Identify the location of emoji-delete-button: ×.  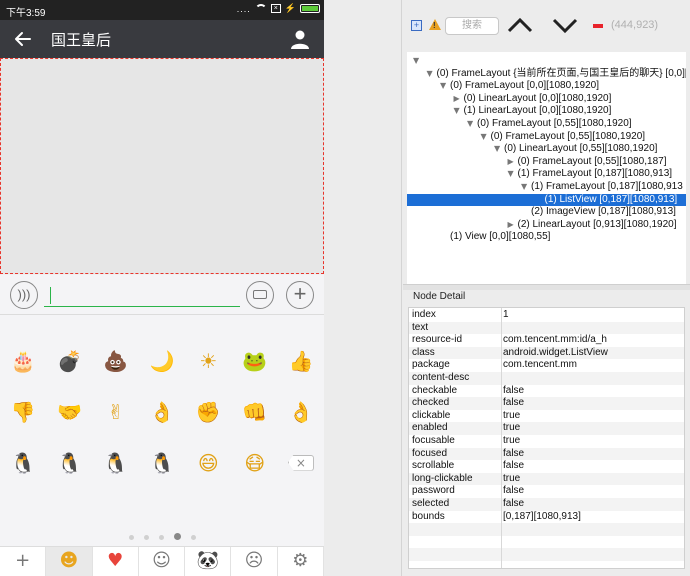
(301, 462).